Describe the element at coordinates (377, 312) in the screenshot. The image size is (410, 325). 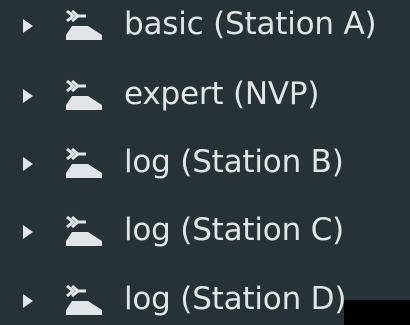
I see `overlay-block` at that location.